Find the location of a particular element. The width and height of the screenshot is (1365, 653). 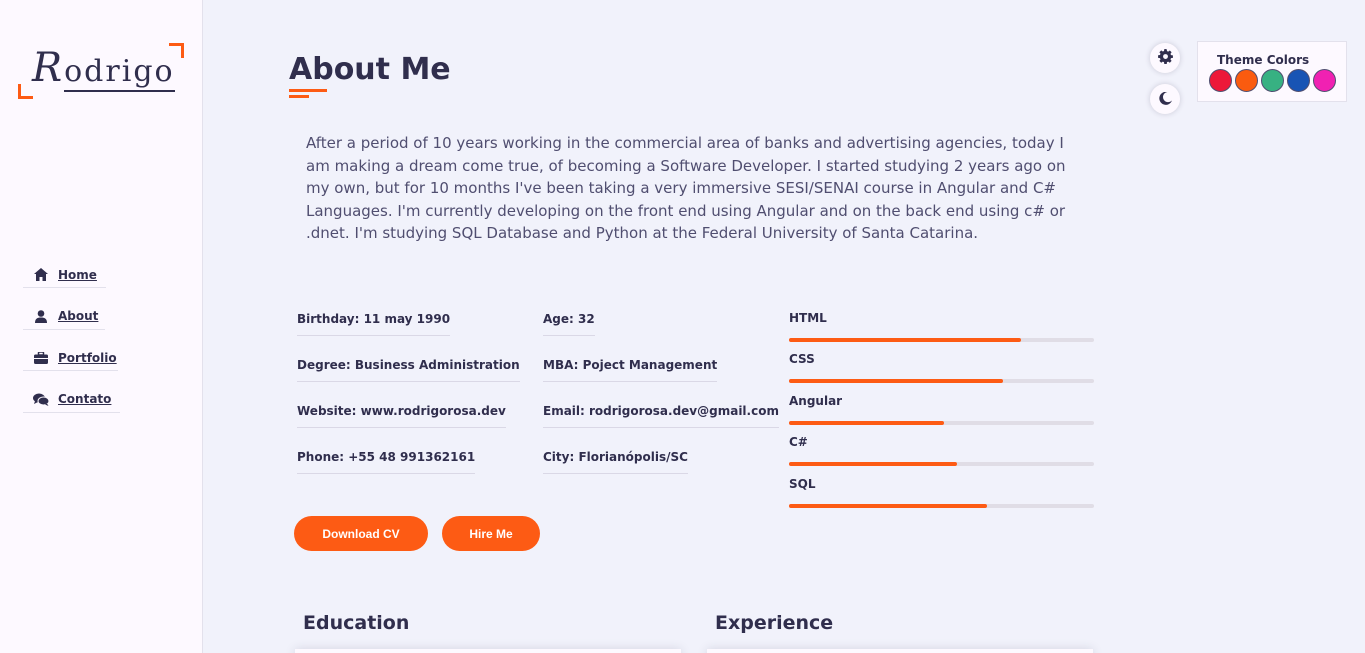

moon-icon is located at coordinates (1165, 99).